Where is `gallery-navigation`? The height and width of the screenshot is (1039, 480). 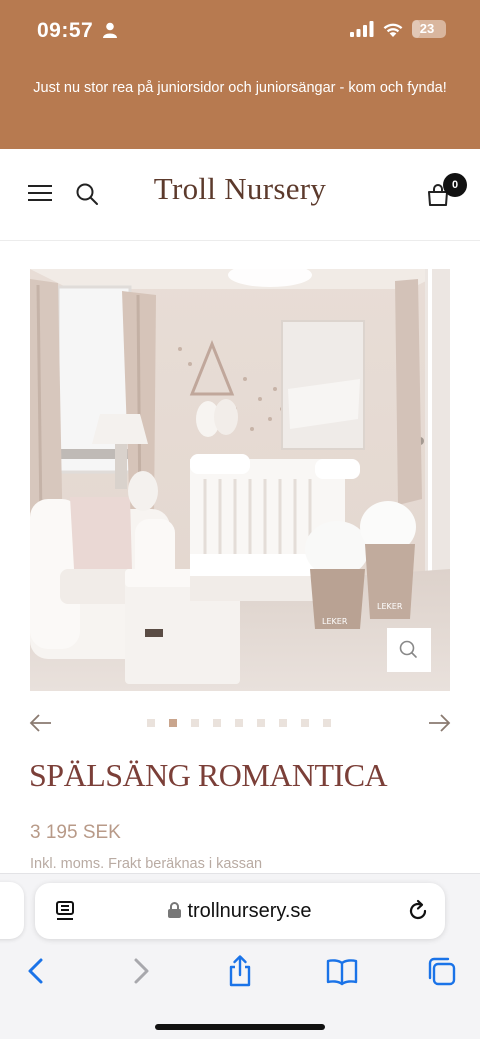 gallery-navigation is located at coordinates (240, 723).